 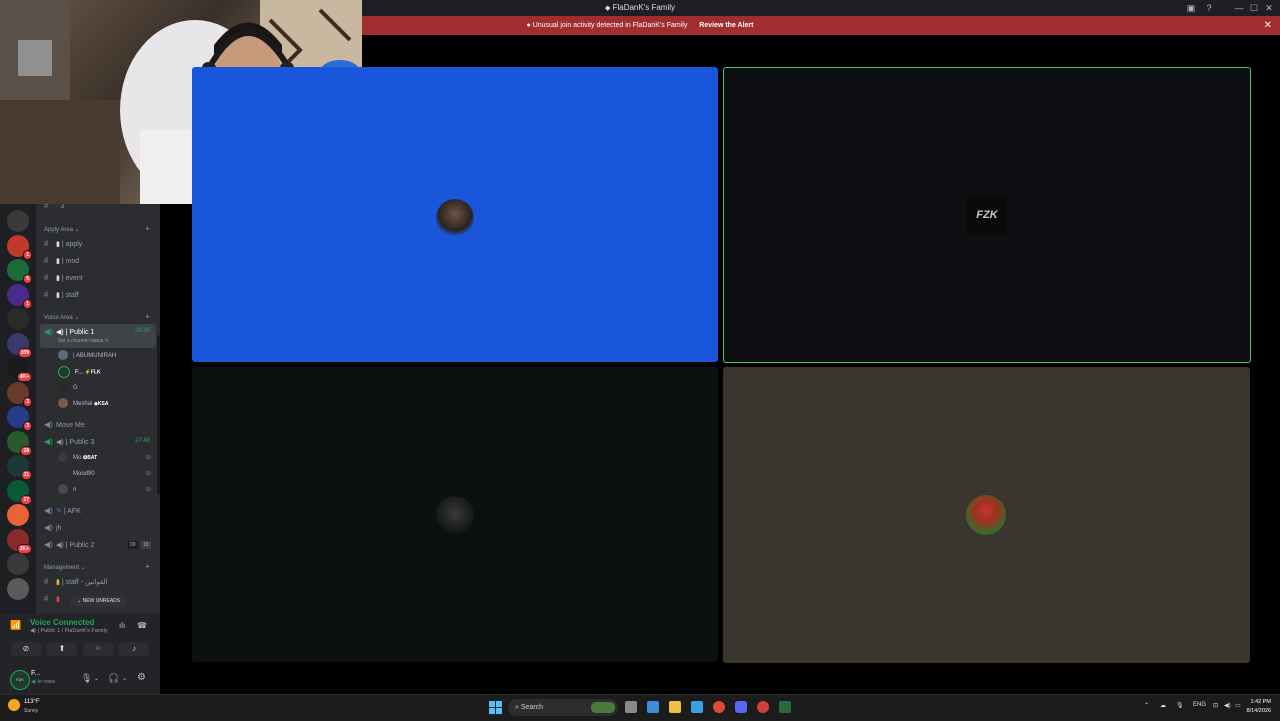 I want to click on chrome-icon, so click(x=719, y=707).